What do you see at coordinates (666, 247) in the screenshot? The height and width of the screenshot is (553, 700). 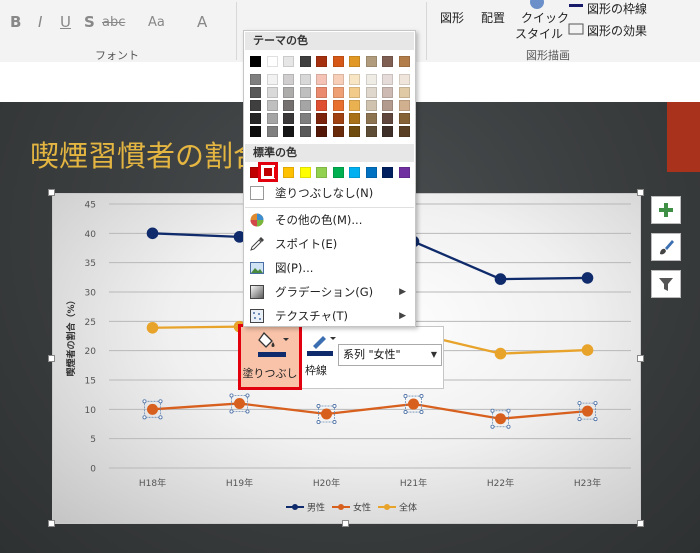 I see `chart-styles-button` at bounding box center [666, 247].